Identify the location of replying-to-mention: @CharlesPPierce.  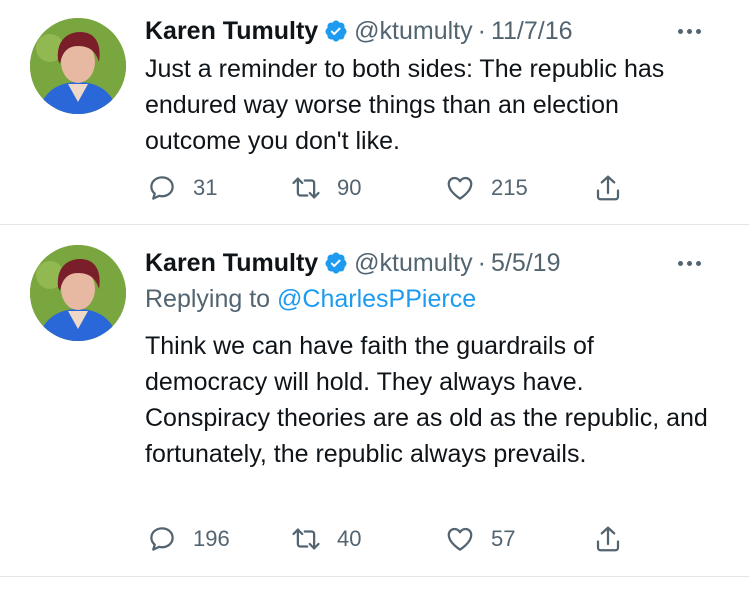
(376, 299).